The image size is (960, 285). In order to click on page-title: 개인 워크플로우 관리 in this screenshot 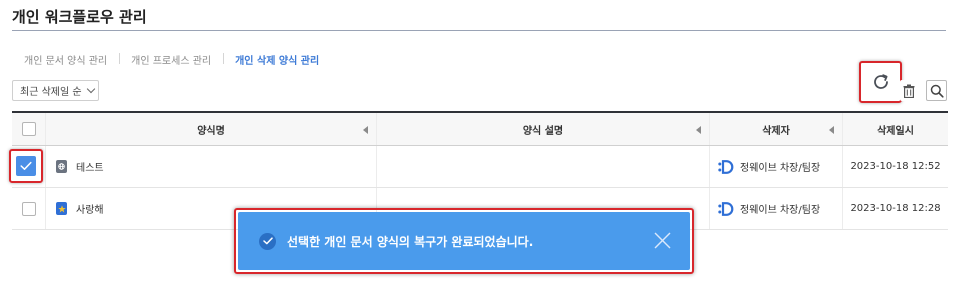, I will do `click(79, 17)`.